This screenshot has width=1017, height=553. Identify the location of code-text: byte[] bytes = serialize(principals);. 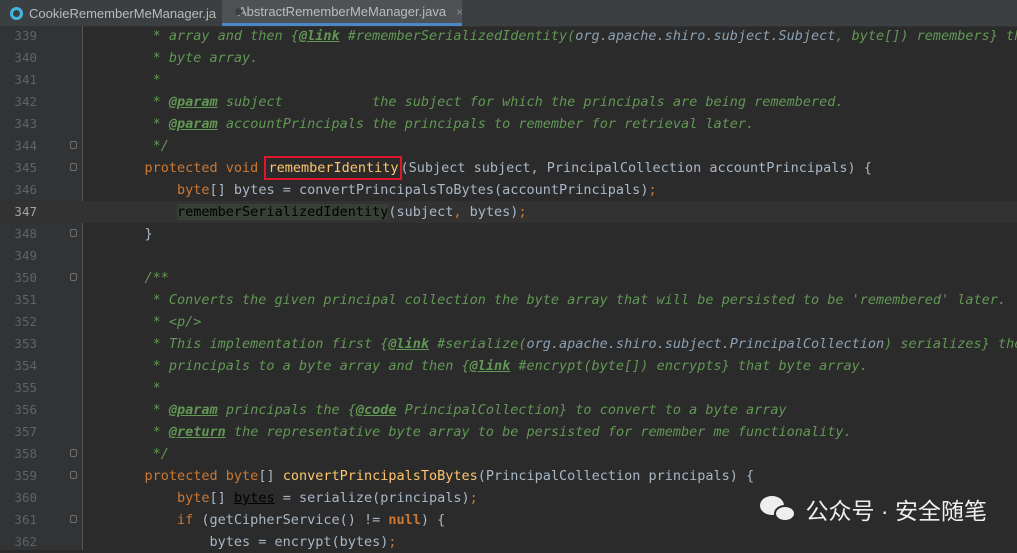
(295, 498).